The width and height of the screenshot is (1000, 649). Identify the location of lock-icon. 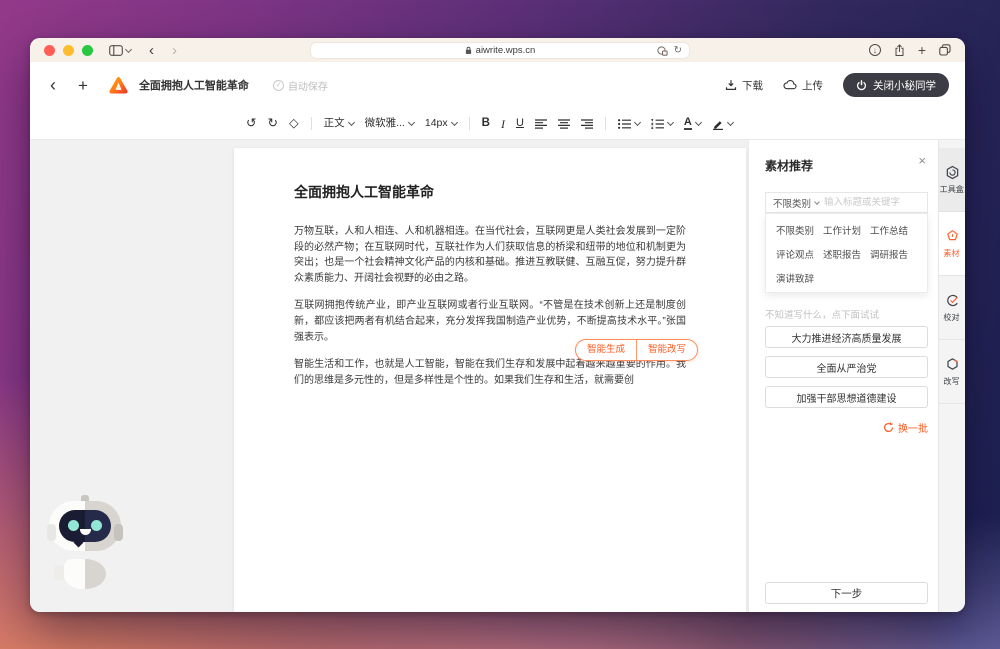
(468, 50).